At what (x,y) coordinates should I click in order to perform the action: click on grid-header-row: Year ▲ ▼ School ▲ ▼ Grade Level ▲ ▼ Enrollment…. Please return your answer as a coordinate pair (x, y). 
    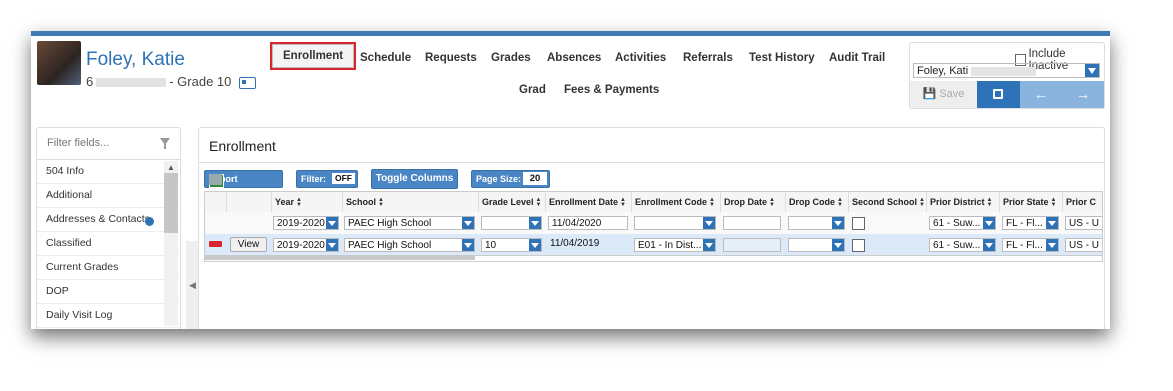
    Looking at the image, I should click on (653, 202).